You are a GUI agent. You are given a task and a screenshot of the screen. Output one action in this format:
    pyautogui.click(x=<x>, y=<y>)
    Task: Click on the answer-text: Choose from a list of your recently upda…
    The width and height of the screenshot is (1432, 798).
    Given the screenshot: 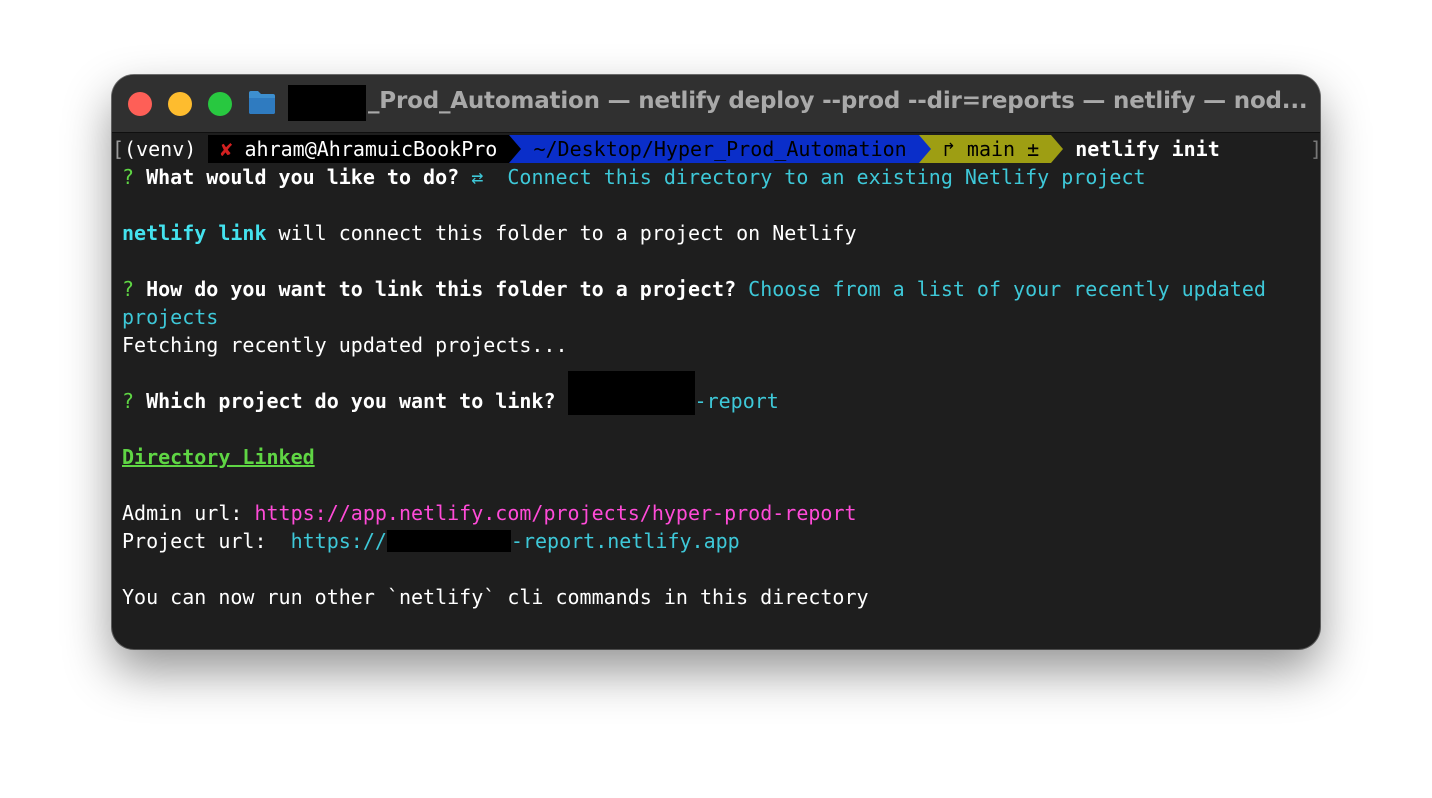 What is the action you would take?
    pyautogui.click(x=1007, y=289)
    